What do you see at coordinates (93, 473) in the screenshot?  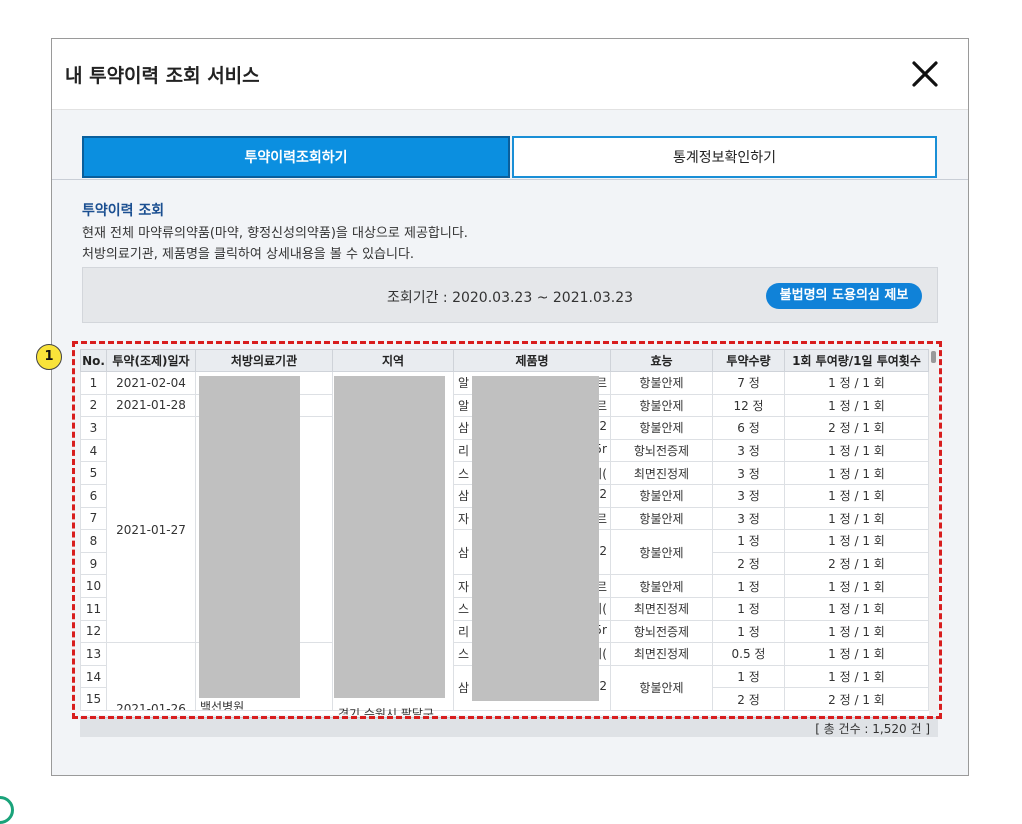 I see `cell-no: 5` at bounding box center [93, 473].